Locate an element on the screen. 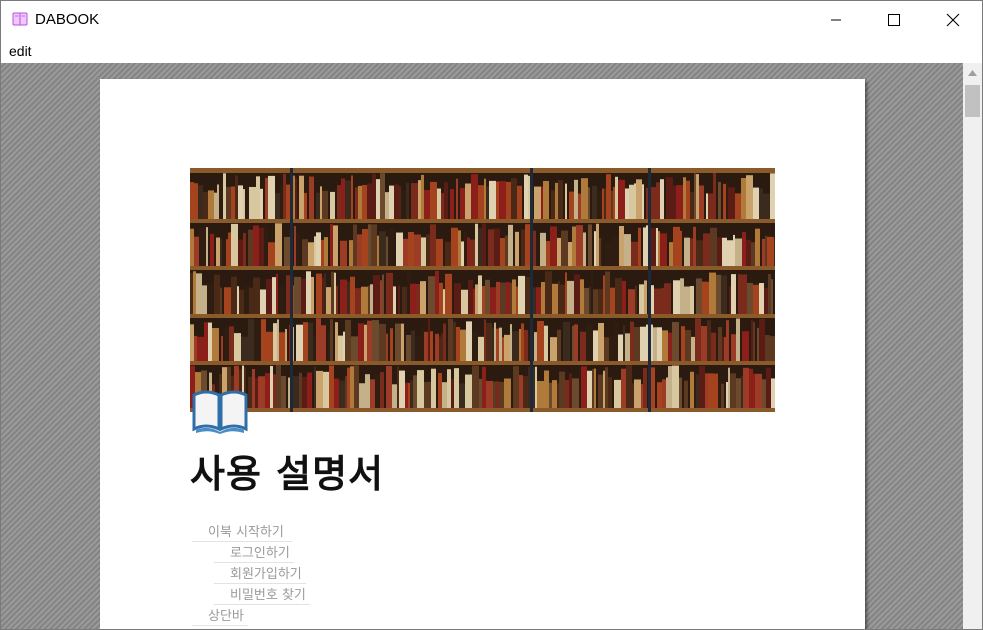 The image size is (983, 630). toc-item: 회원가입하기 is located at coordinates (260, 573).